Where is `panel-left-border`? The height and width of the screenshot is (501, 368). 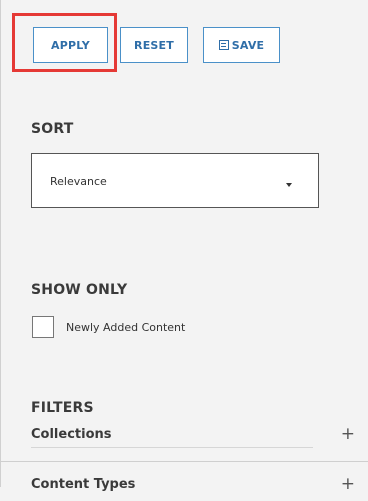
panel-left-border is located at coordinates (0, 243).